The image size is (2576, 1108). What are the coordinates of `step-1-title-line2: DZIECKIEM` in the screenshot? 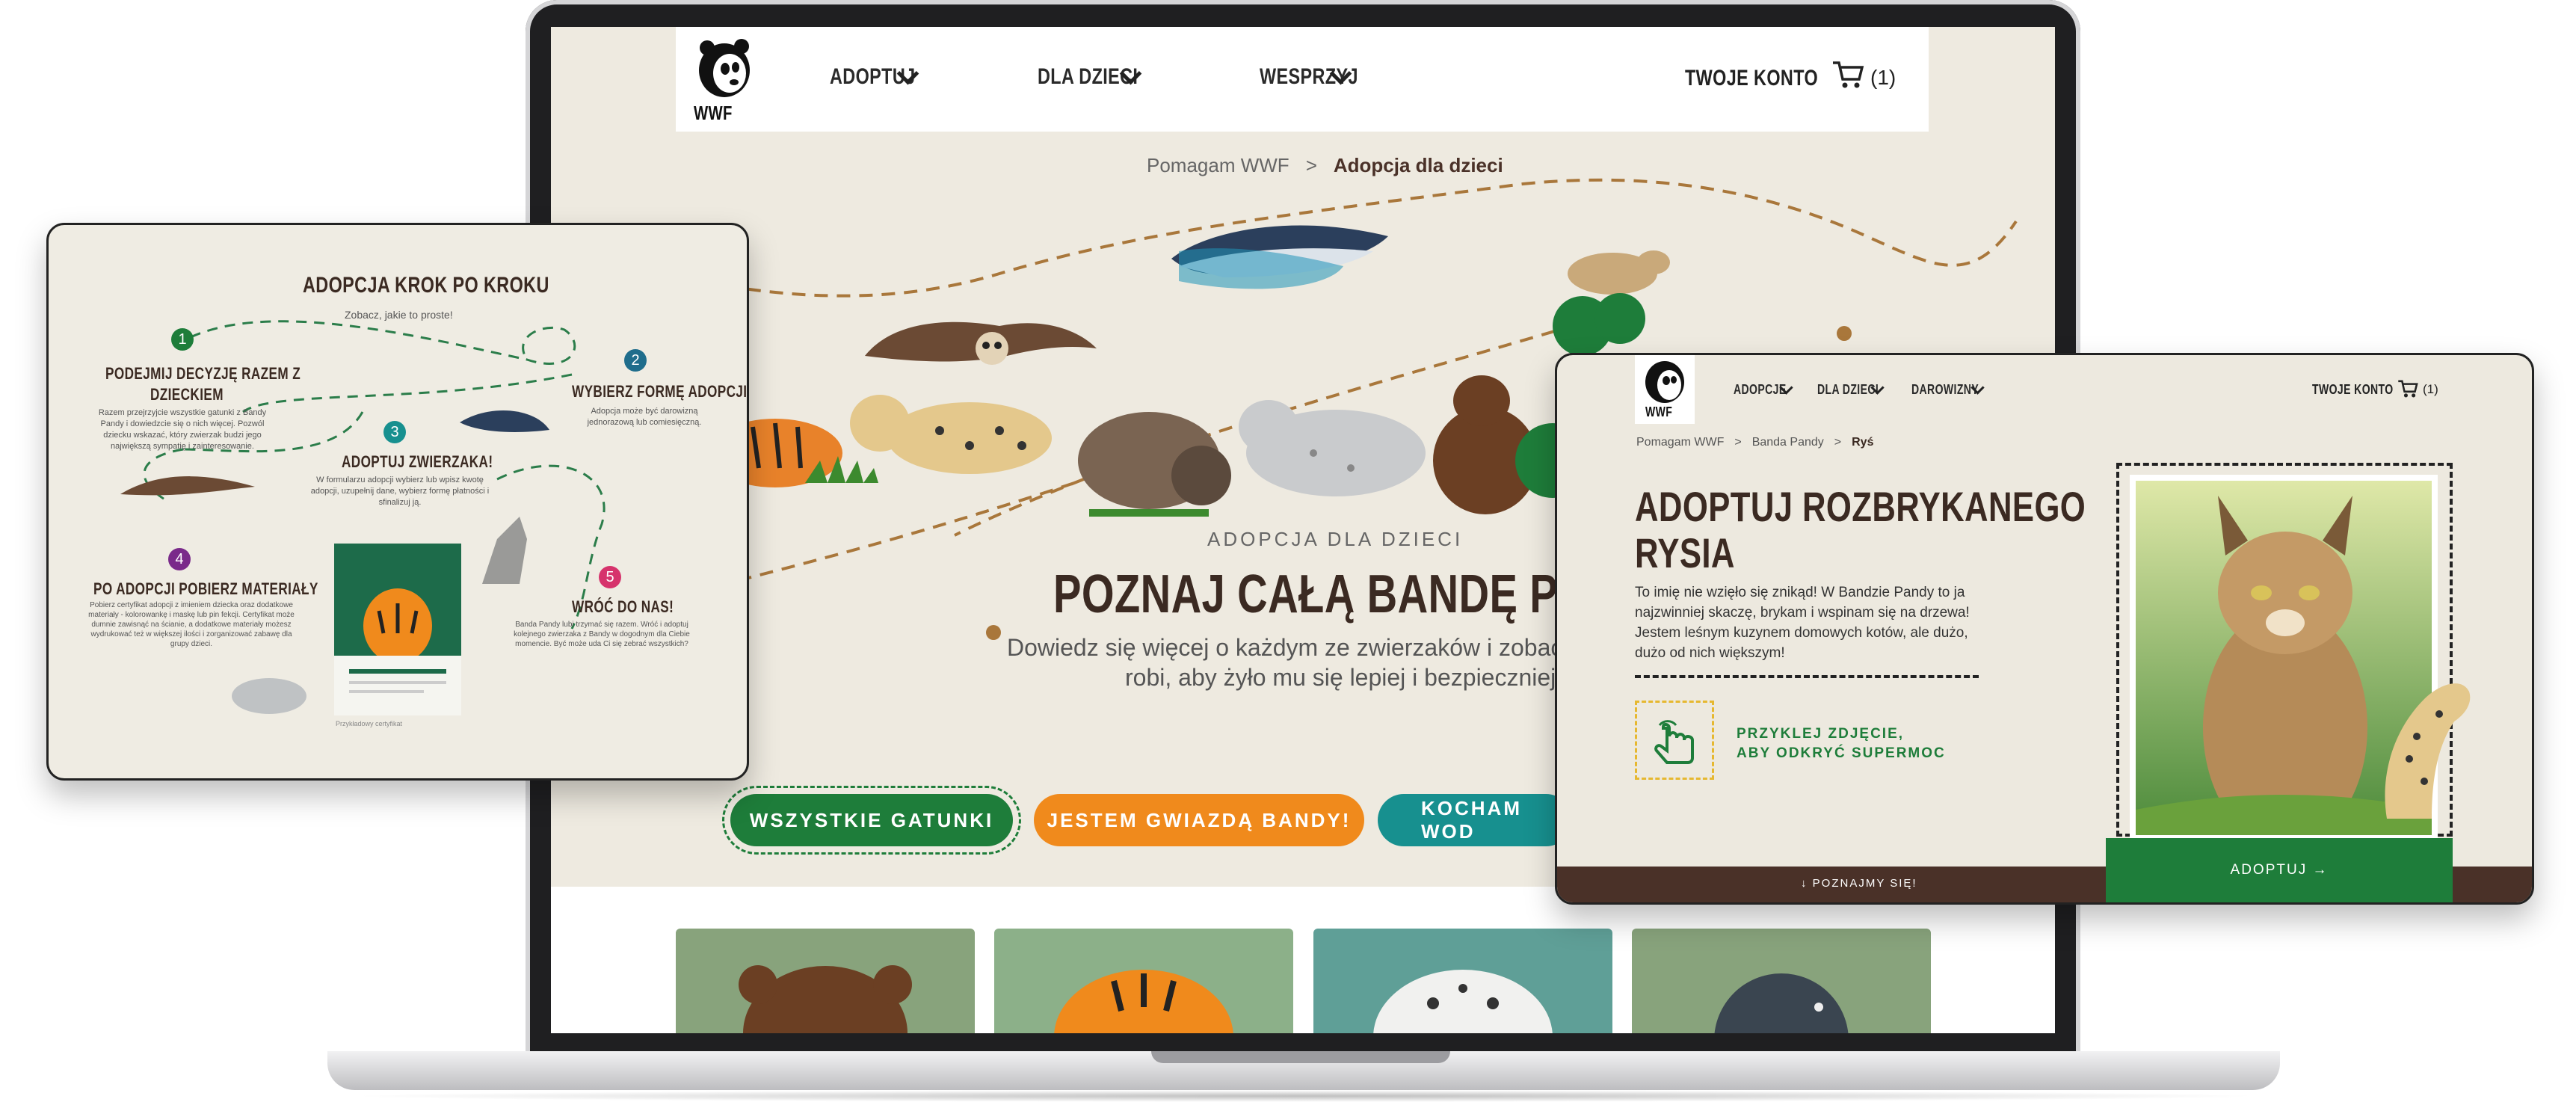 It's located at (187, 394).